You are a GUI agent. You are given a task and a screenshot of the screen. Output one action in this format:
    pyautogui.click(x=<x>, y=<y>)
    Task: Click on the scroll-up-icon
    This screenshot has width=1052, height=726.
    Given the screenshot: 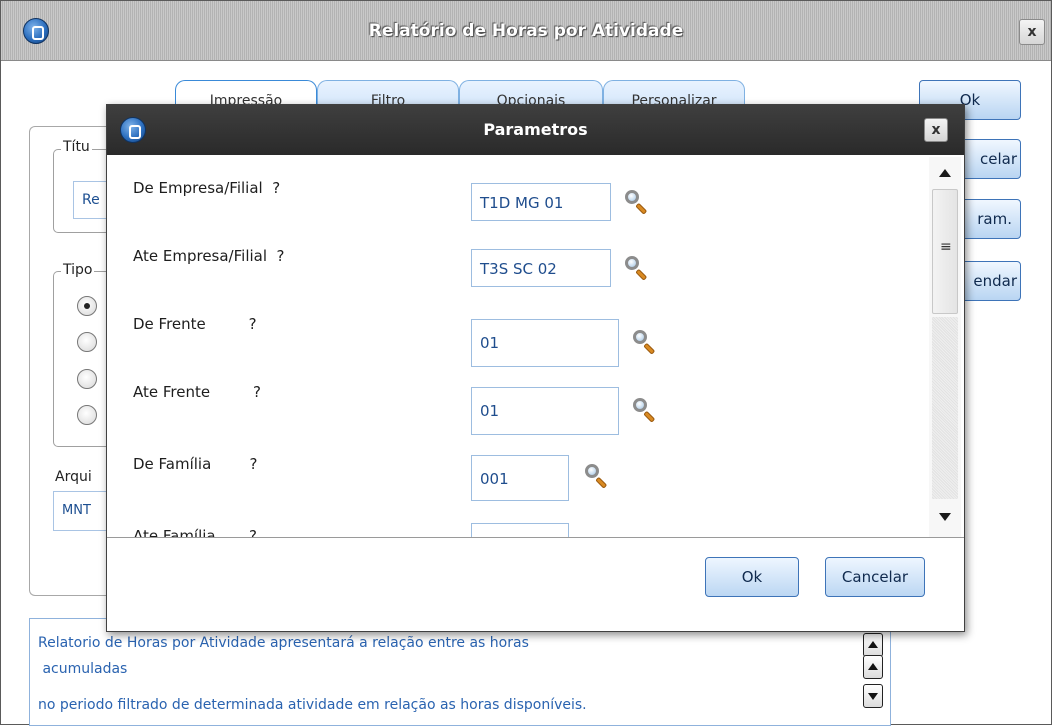 What is the action you would take?
    pyautogui.click(x=945, y=173)
    